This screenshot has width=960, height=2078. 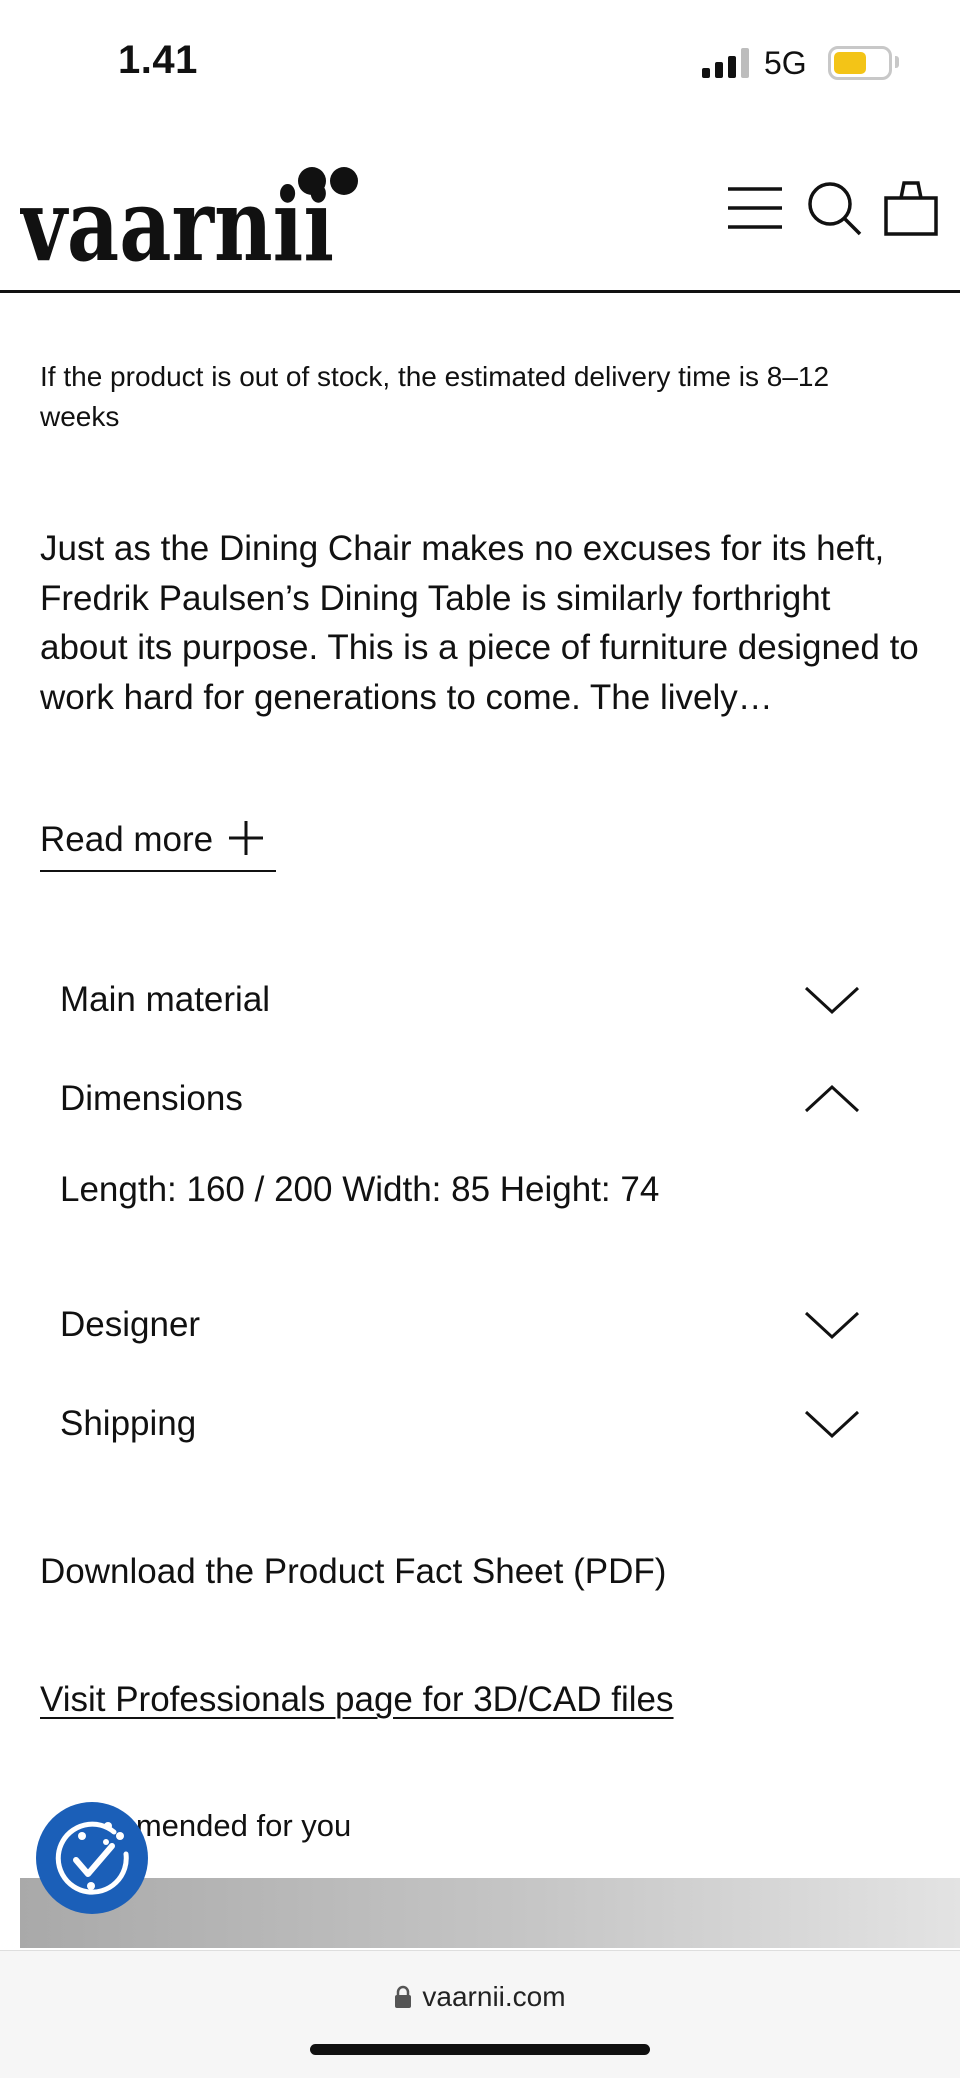 I want to click on status-time: 1.41, so click(x=158, y=60).